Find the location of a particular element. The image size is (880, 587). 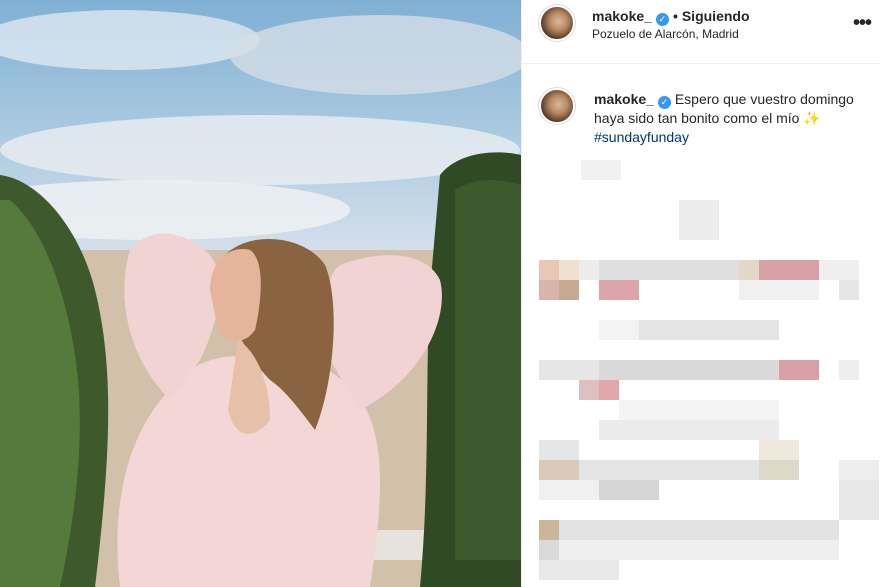

profile-avatar is located at coordinates (557, 23).